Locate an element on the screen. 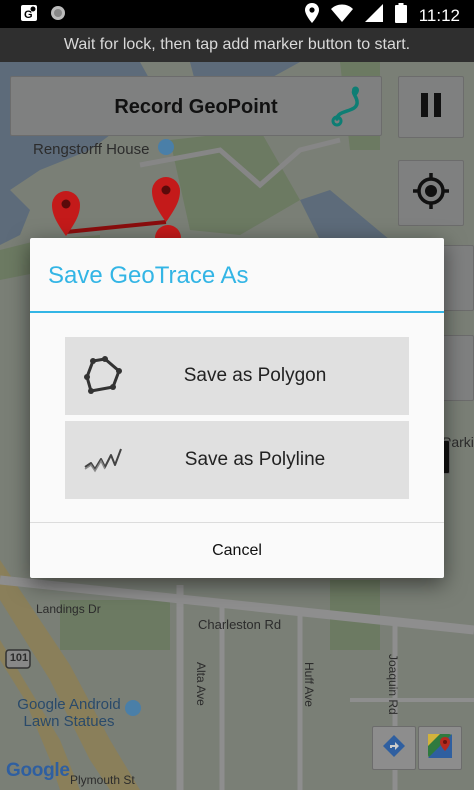 The width and height of the screenshot is (474, 790). highway-shield-label: 101 is located at coordinates (19, 658).